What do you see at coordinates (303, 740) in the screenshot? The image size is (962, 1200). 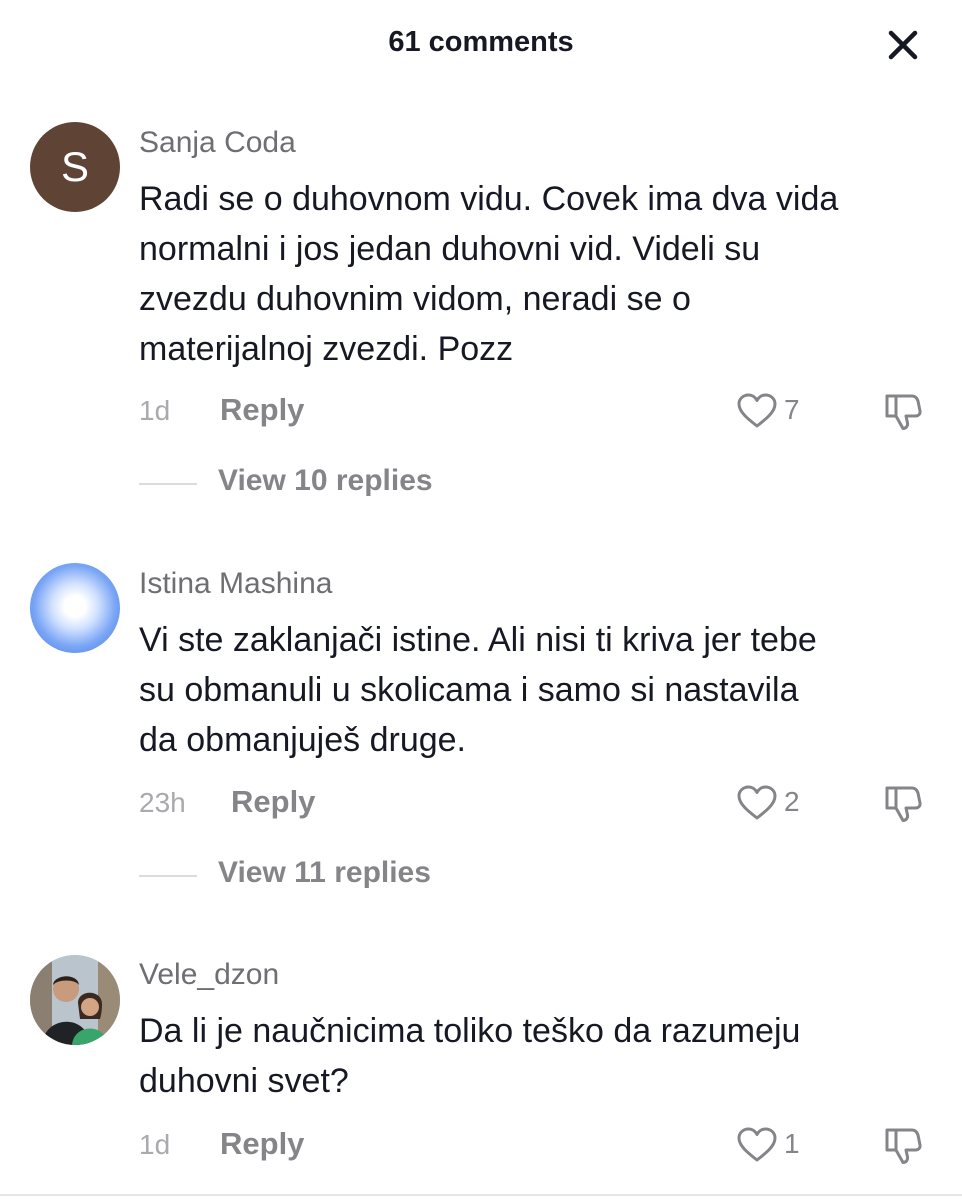 I see `comment-text-line: da obmanjuješ druge.` at bounding box center [303, 740].